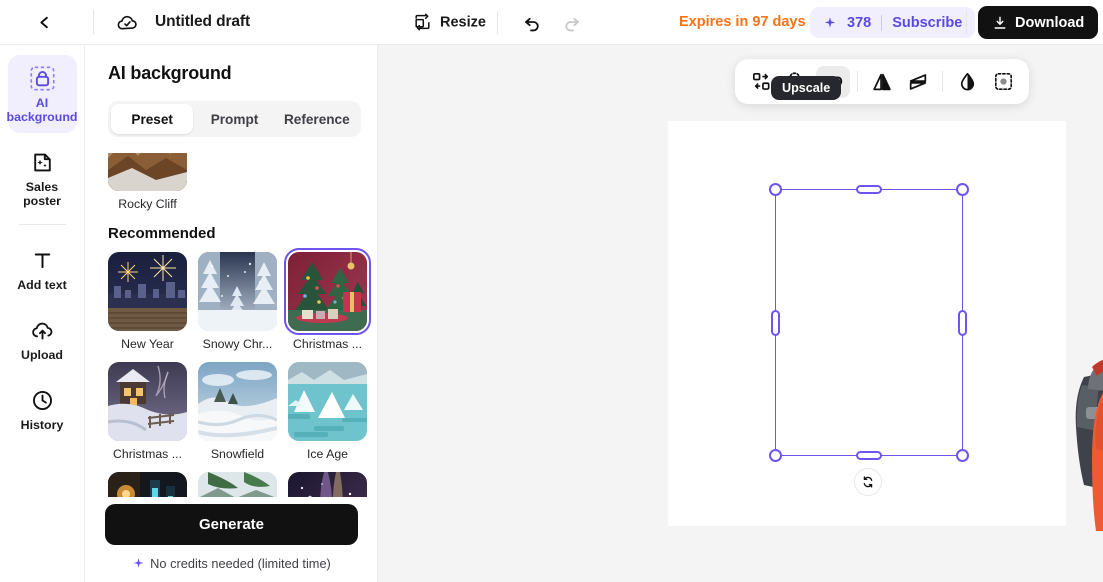 The width and height of the screenshot is (1103, 582). I want to click on rotate-button, so click(868, 482).